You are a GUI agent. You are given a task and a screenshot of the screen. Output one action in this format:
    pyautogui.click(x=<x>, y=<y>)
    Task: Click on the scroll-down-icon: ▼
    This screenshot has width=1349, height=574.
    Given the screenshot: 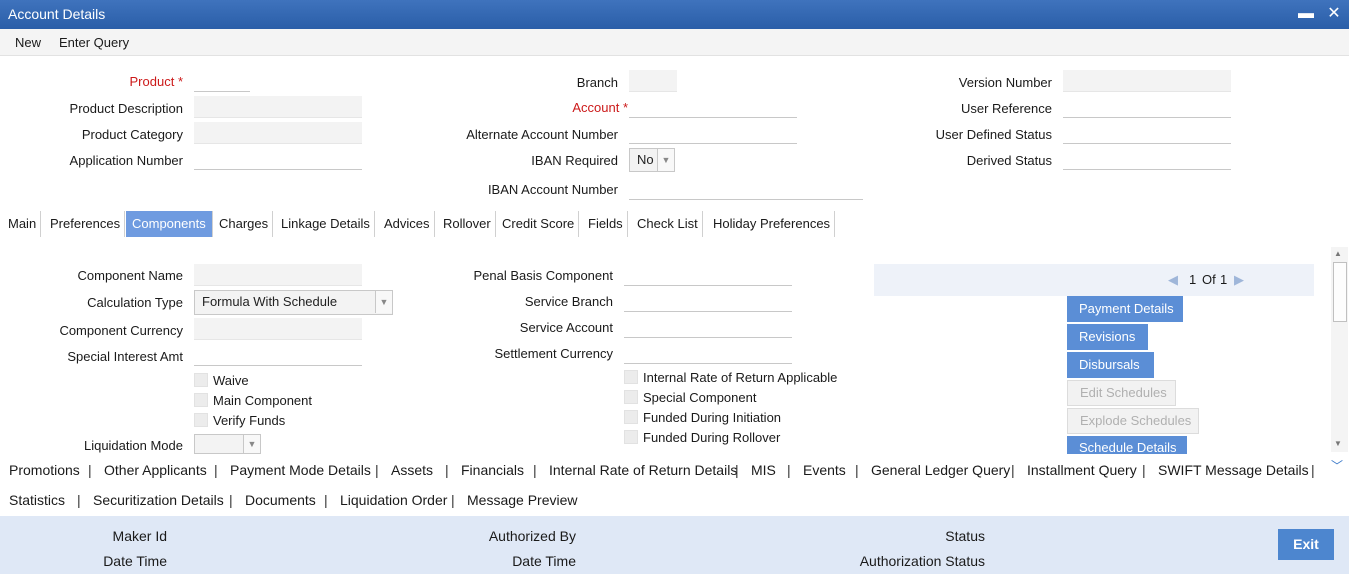 What is the action you would take?
    pyautogui.click(x=1338, y=443)
    